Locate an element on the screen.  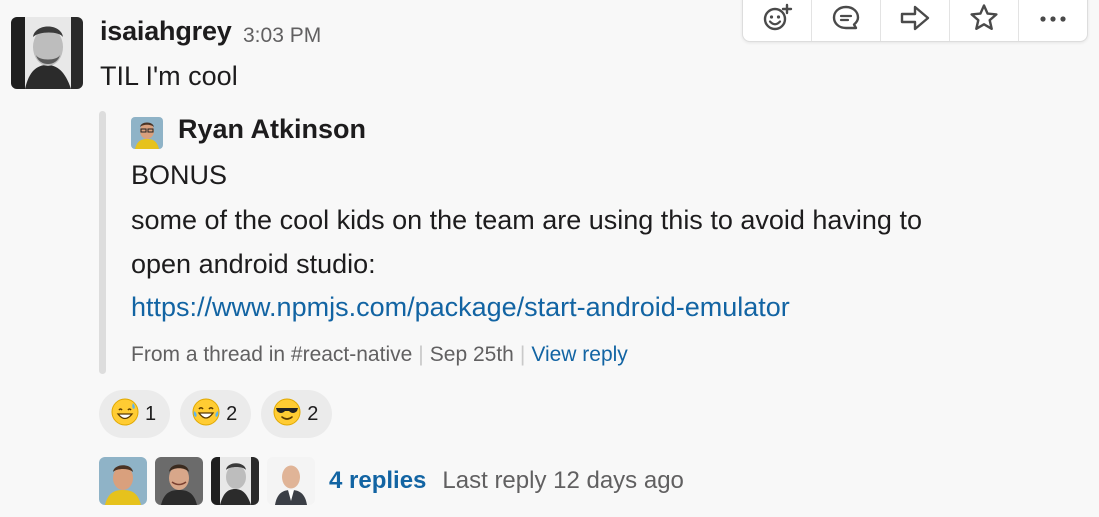
tears-of-joy-emoji is located at coordinates (206, 414).